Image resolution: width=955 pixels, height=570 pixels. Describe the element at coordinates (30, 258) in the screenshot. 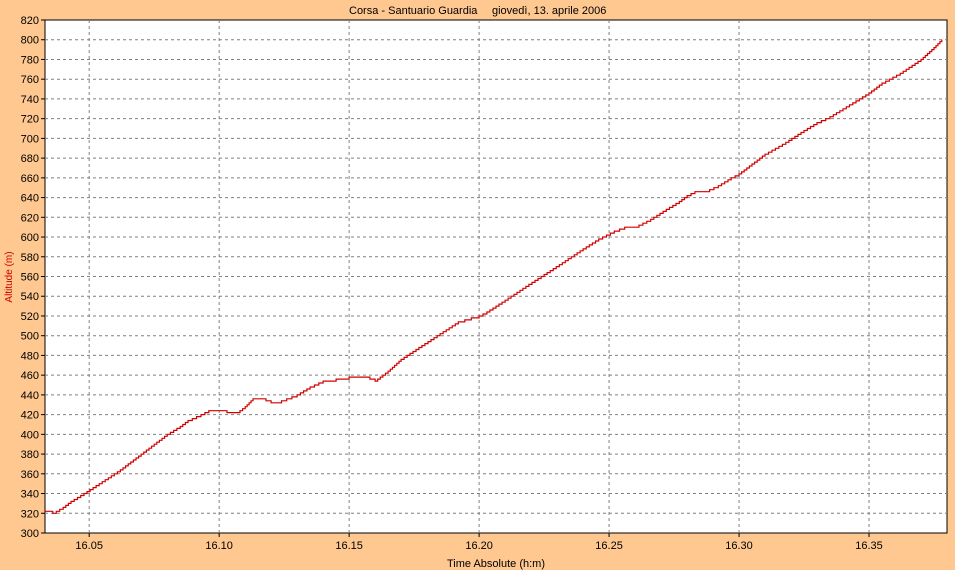

I see `y-tick-label: 580` at that location.